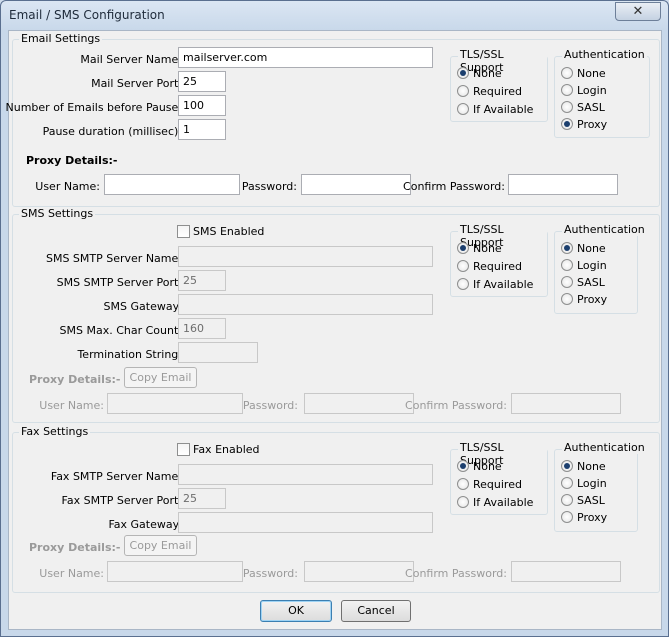 Image resolution: width=669 pixels, height=637 pixels. What do you see at coordinates (113, 258) in the screenshot?
I see `sms-server-name-label: SMS SMTP Server Name:` at bounding box center [113, 258].